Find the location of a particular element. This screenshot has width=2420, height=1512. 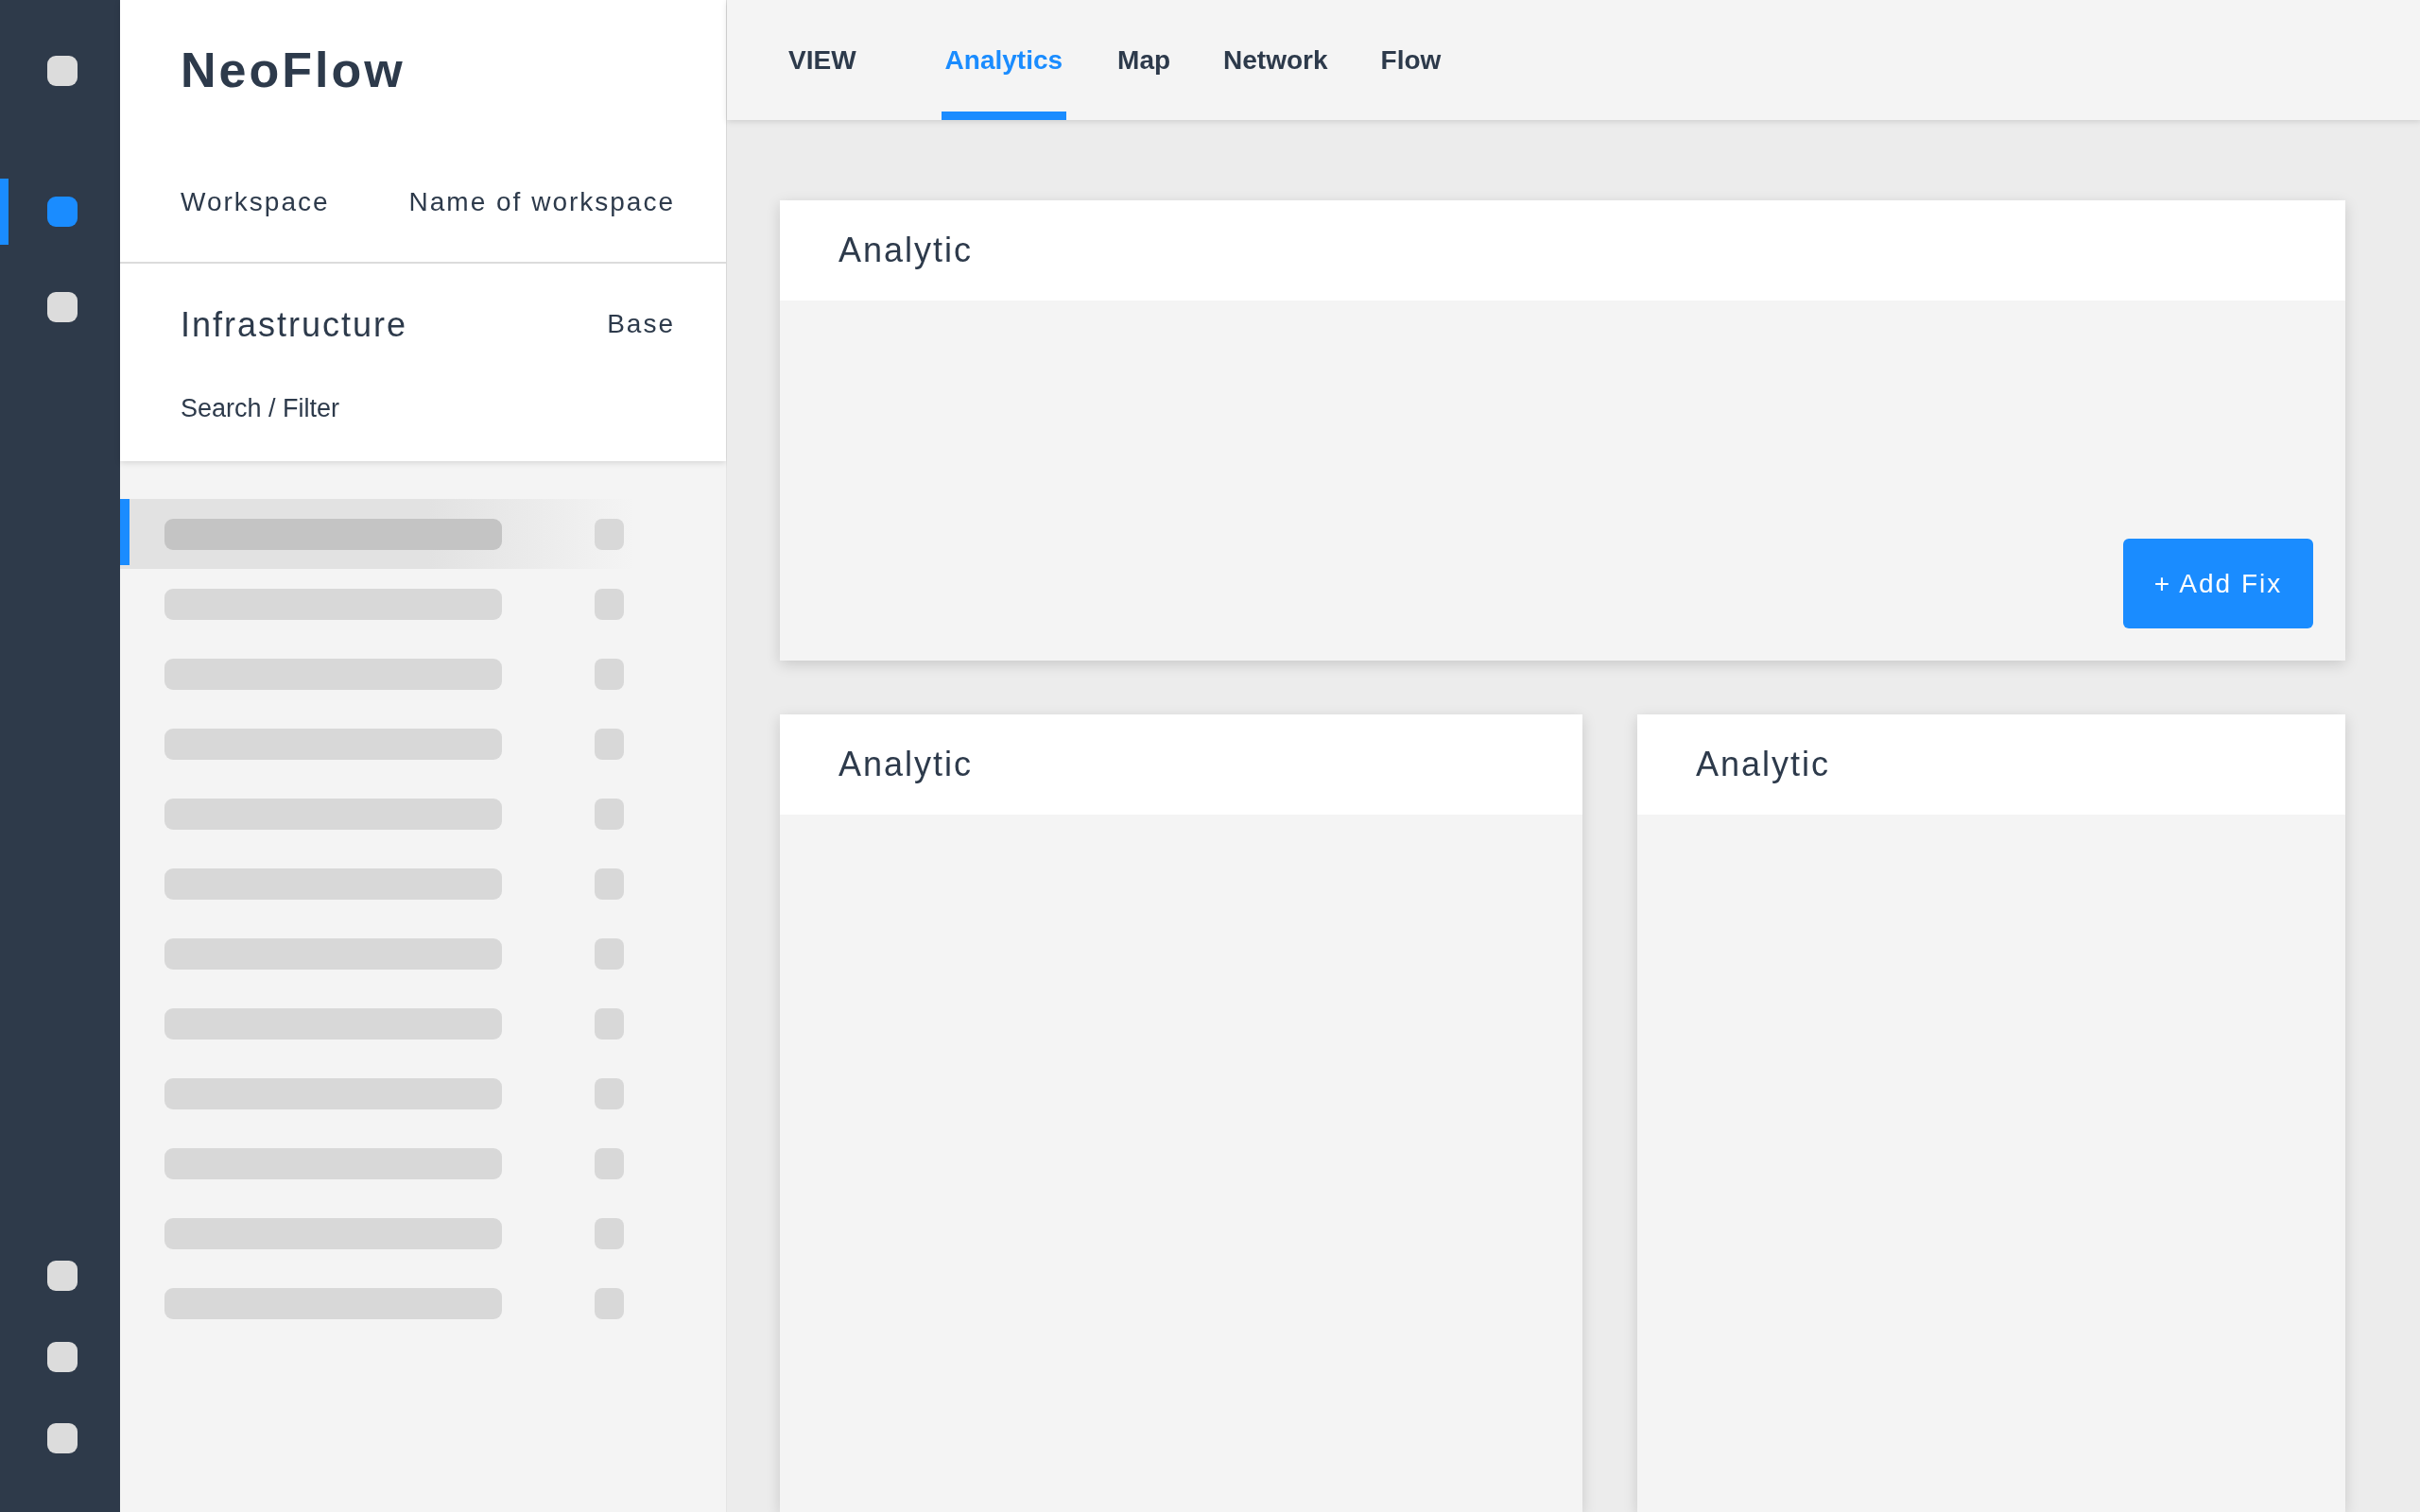

search-filter-link: Search / Filter is located at coordinates (261, 408).